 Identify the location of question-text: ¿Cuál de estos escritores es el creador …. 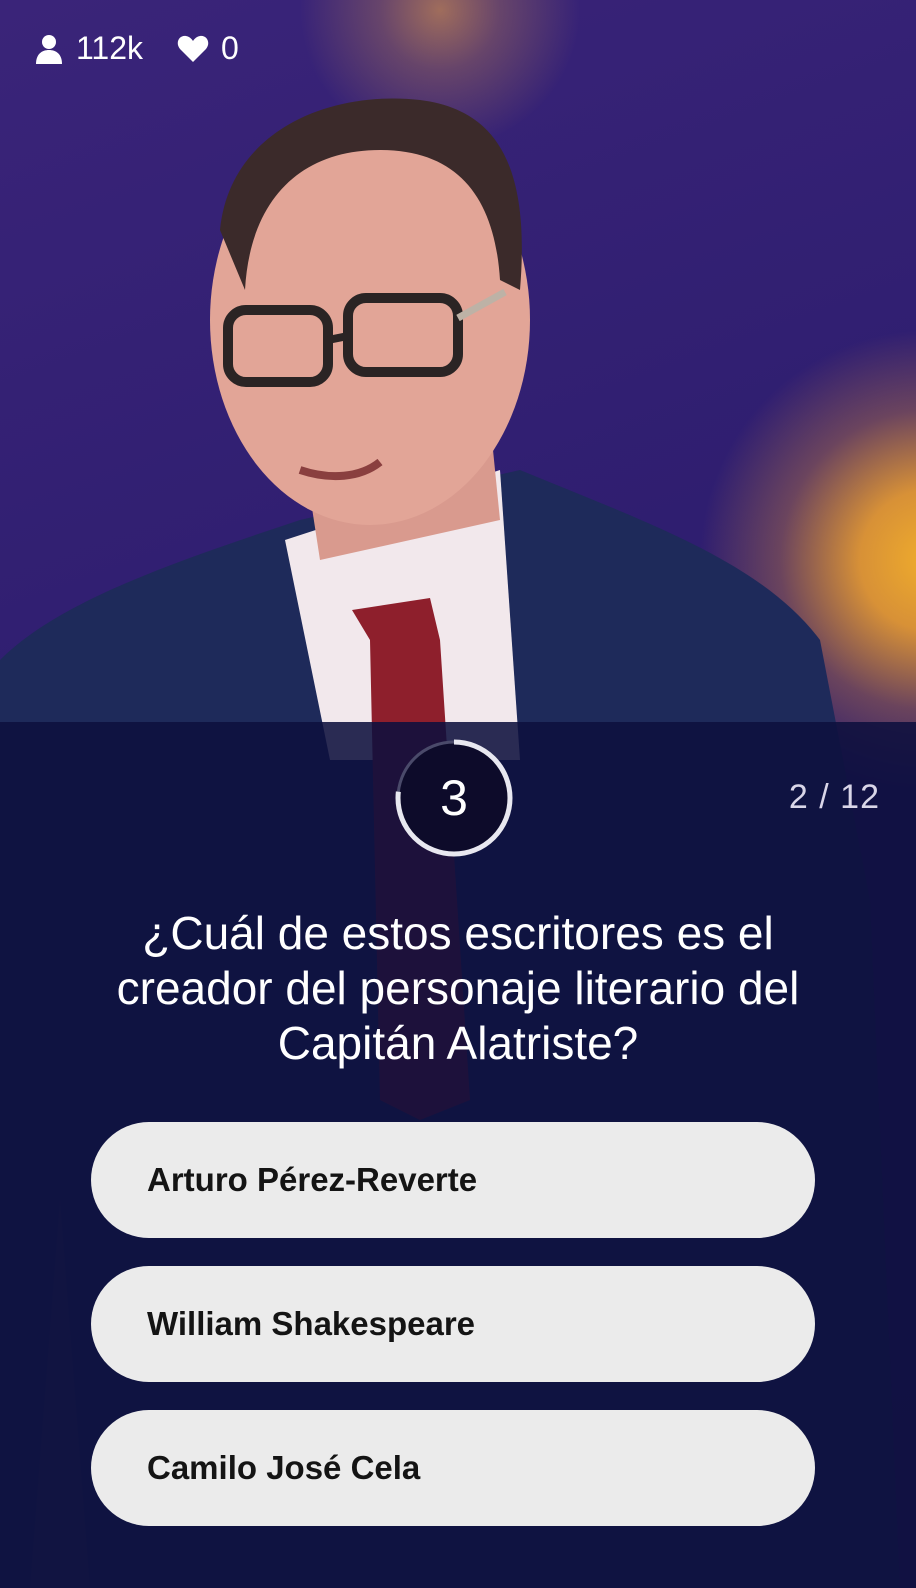
(458, 988).